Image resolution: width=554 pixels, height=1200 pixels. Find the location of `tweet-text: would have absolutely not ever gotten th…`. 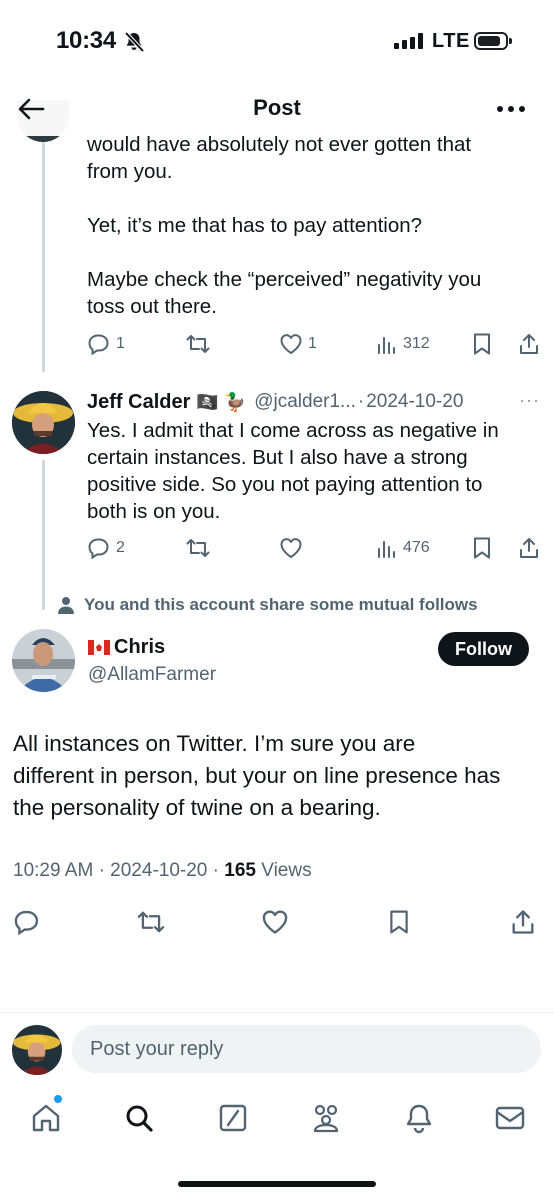

tweet-text: would have absolutely not ever gotten th… is located at coordinates (284, 225).